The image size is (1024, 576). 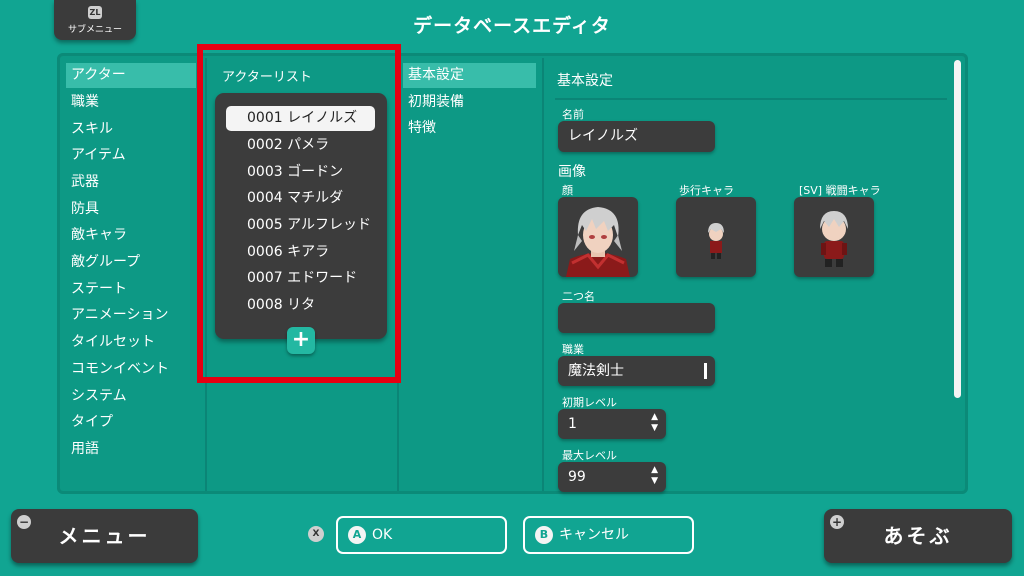 What do you see at coordinates (567, 190) in the screenshot?
I see `face-label: 顔` at bounding box center [567, 190].